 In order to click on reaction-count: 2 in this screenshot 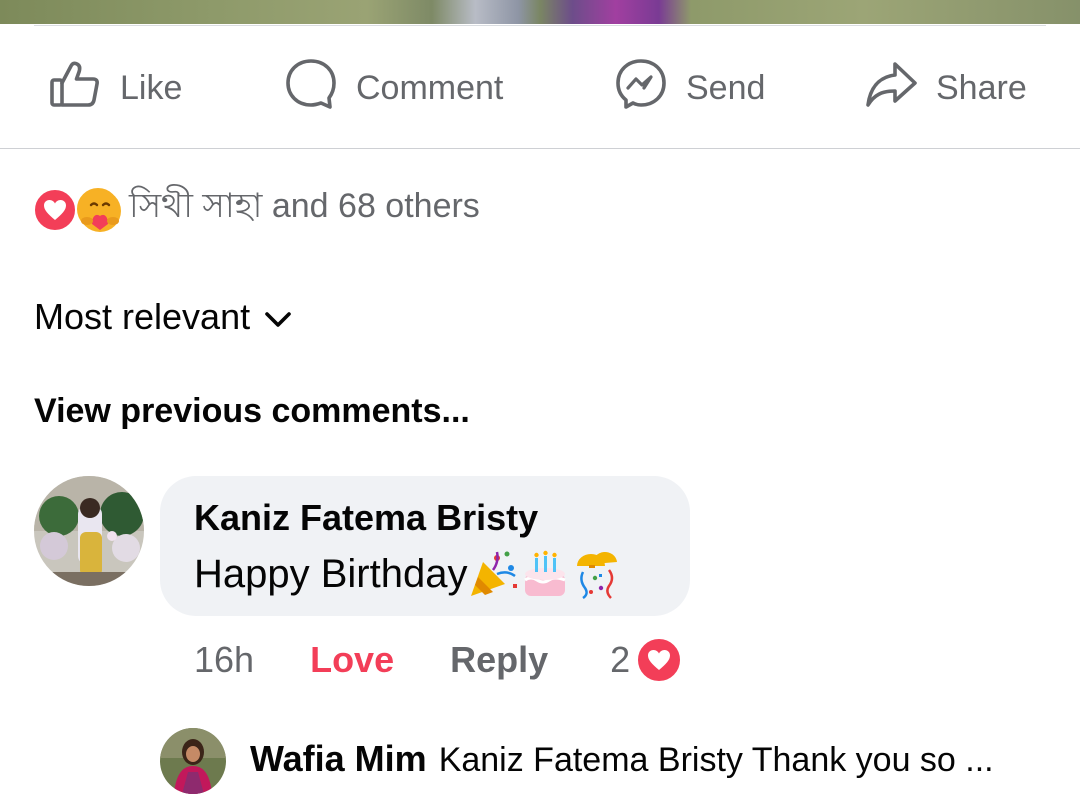, I will do `click(620, 660)`.